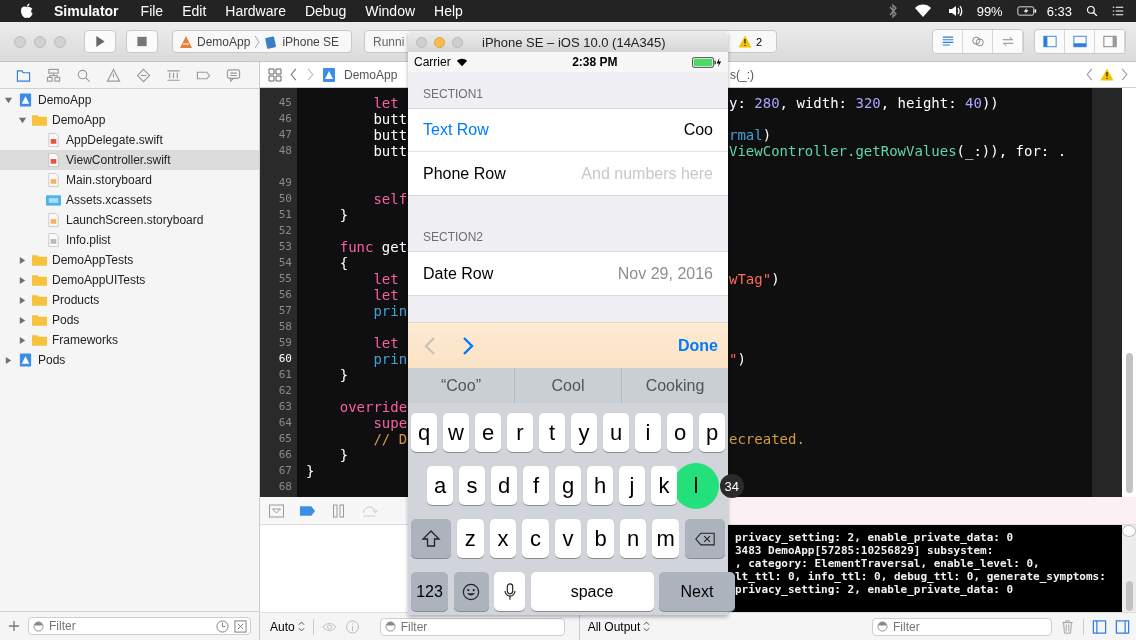 The height and width of the screenshot is (640, 1136). Describe the element at coordinates (325, 11) in the screenshot. I see `menu-item: Debug` at that location.